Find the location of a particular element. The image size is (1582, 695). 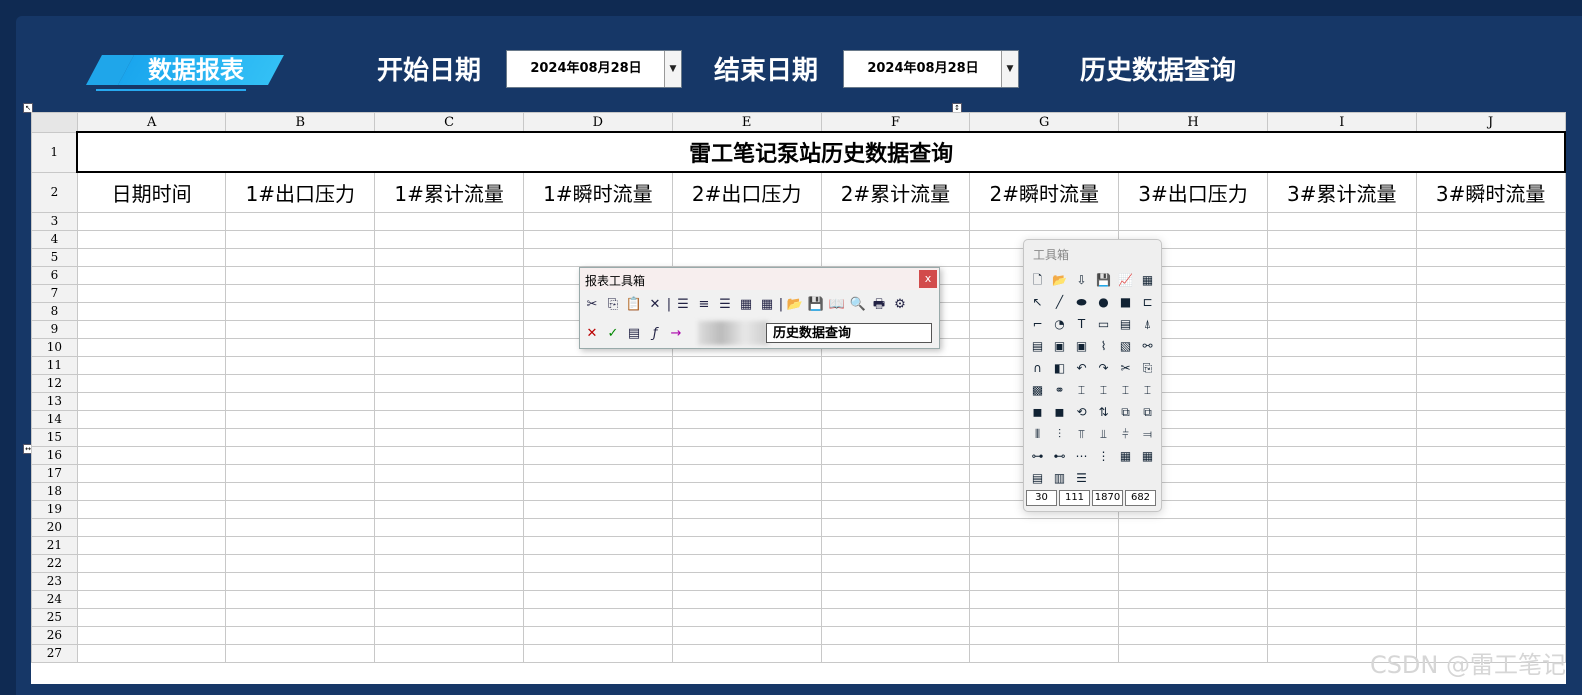

row-header: 21 is located at coordinates (54, 545).